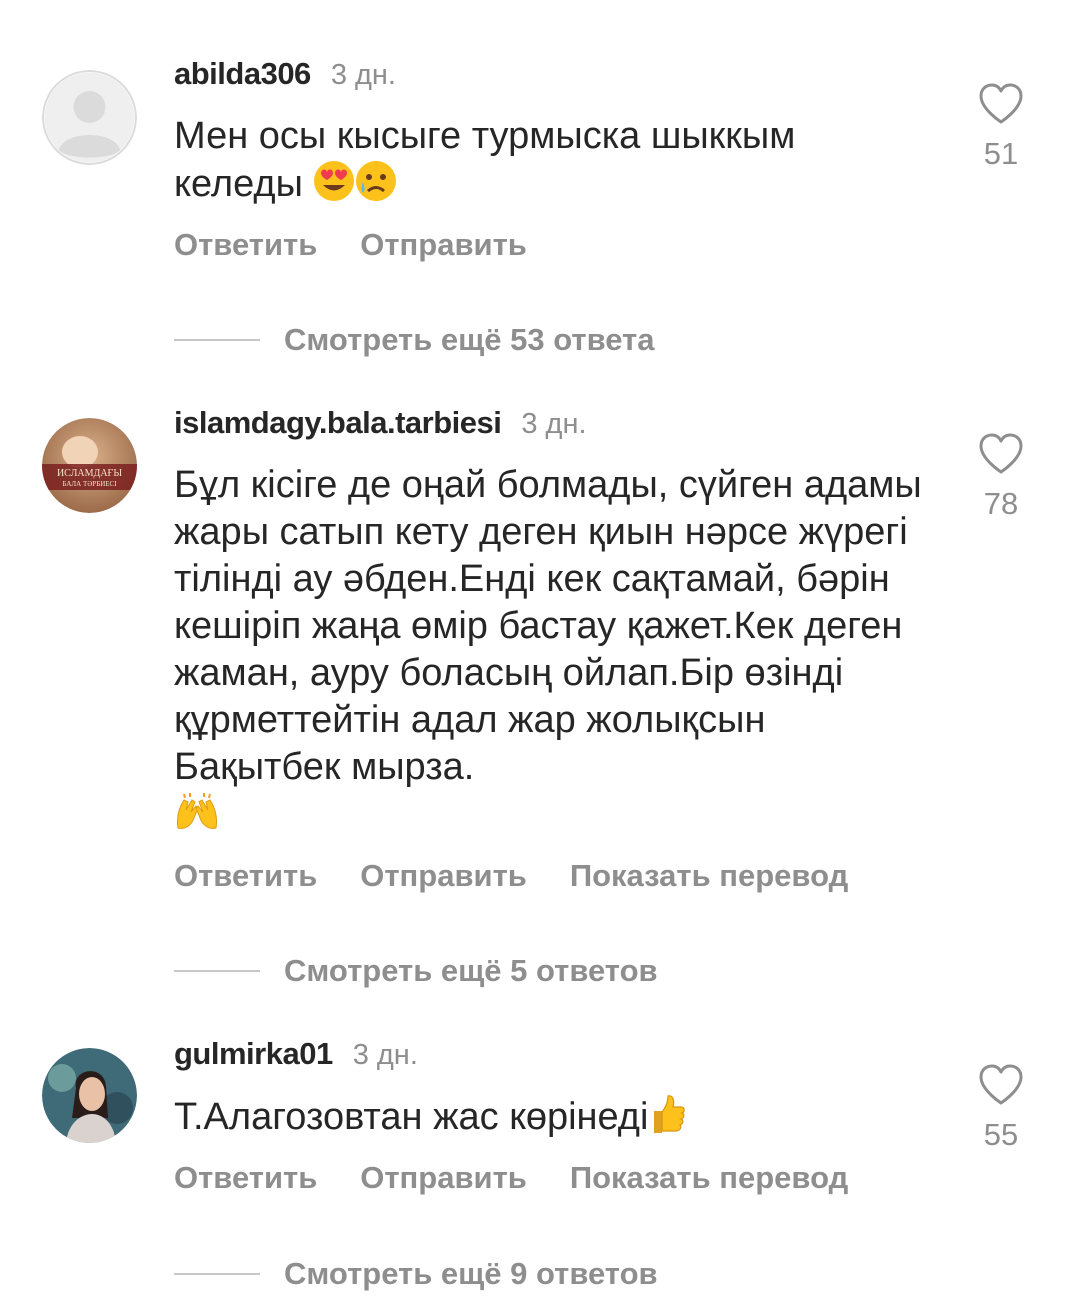 The width and height of the screenshot is (1080, 1314). I want to click on comment-header: islamdagy.bala.tarbiesi 3 дн., so click(380, 423).